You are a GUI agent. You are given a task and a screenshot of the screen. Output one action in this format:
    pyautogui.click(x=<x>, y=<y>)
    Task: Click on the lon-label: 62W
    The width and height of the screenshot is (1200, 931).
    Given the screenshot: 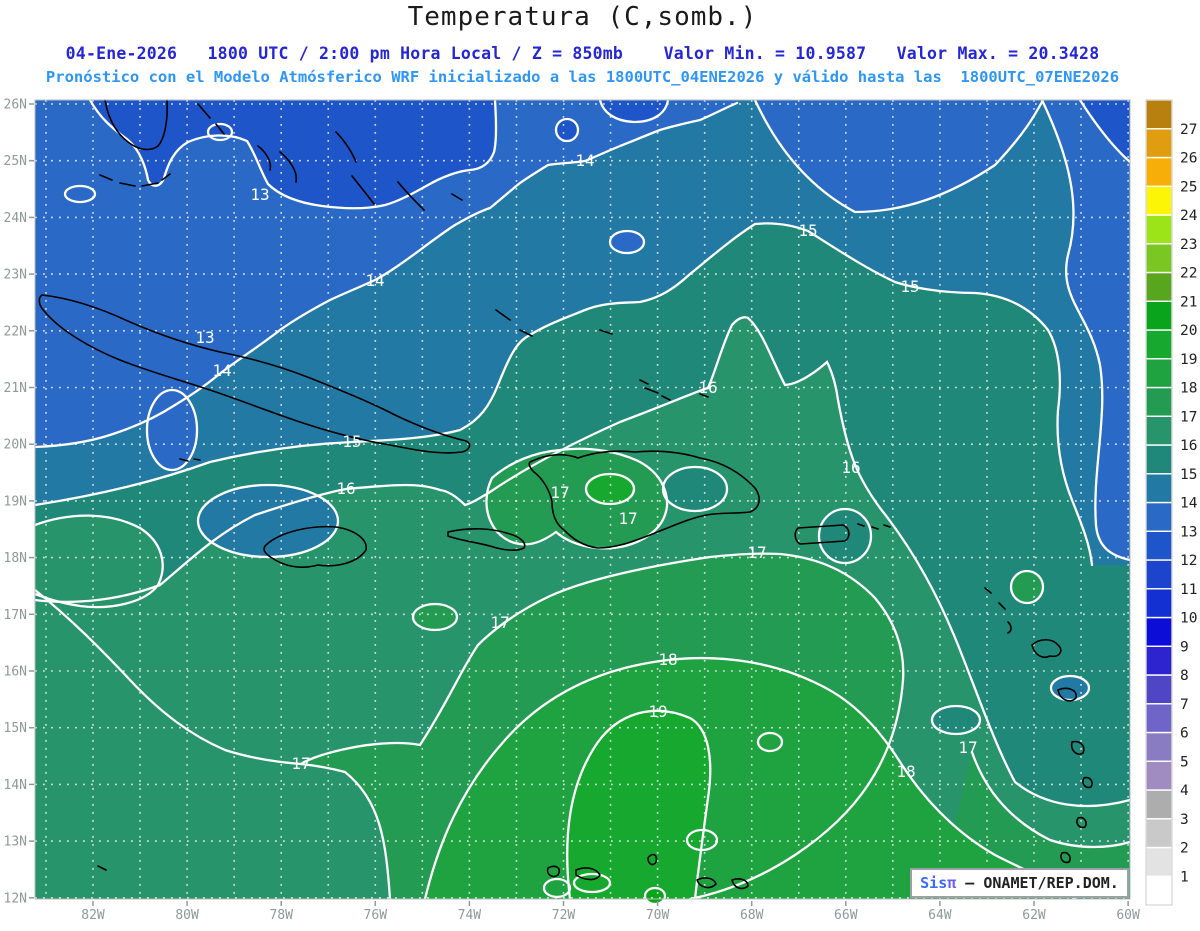 What is the action you would take?
    pyautogui.click(x=1034, y=915)
    